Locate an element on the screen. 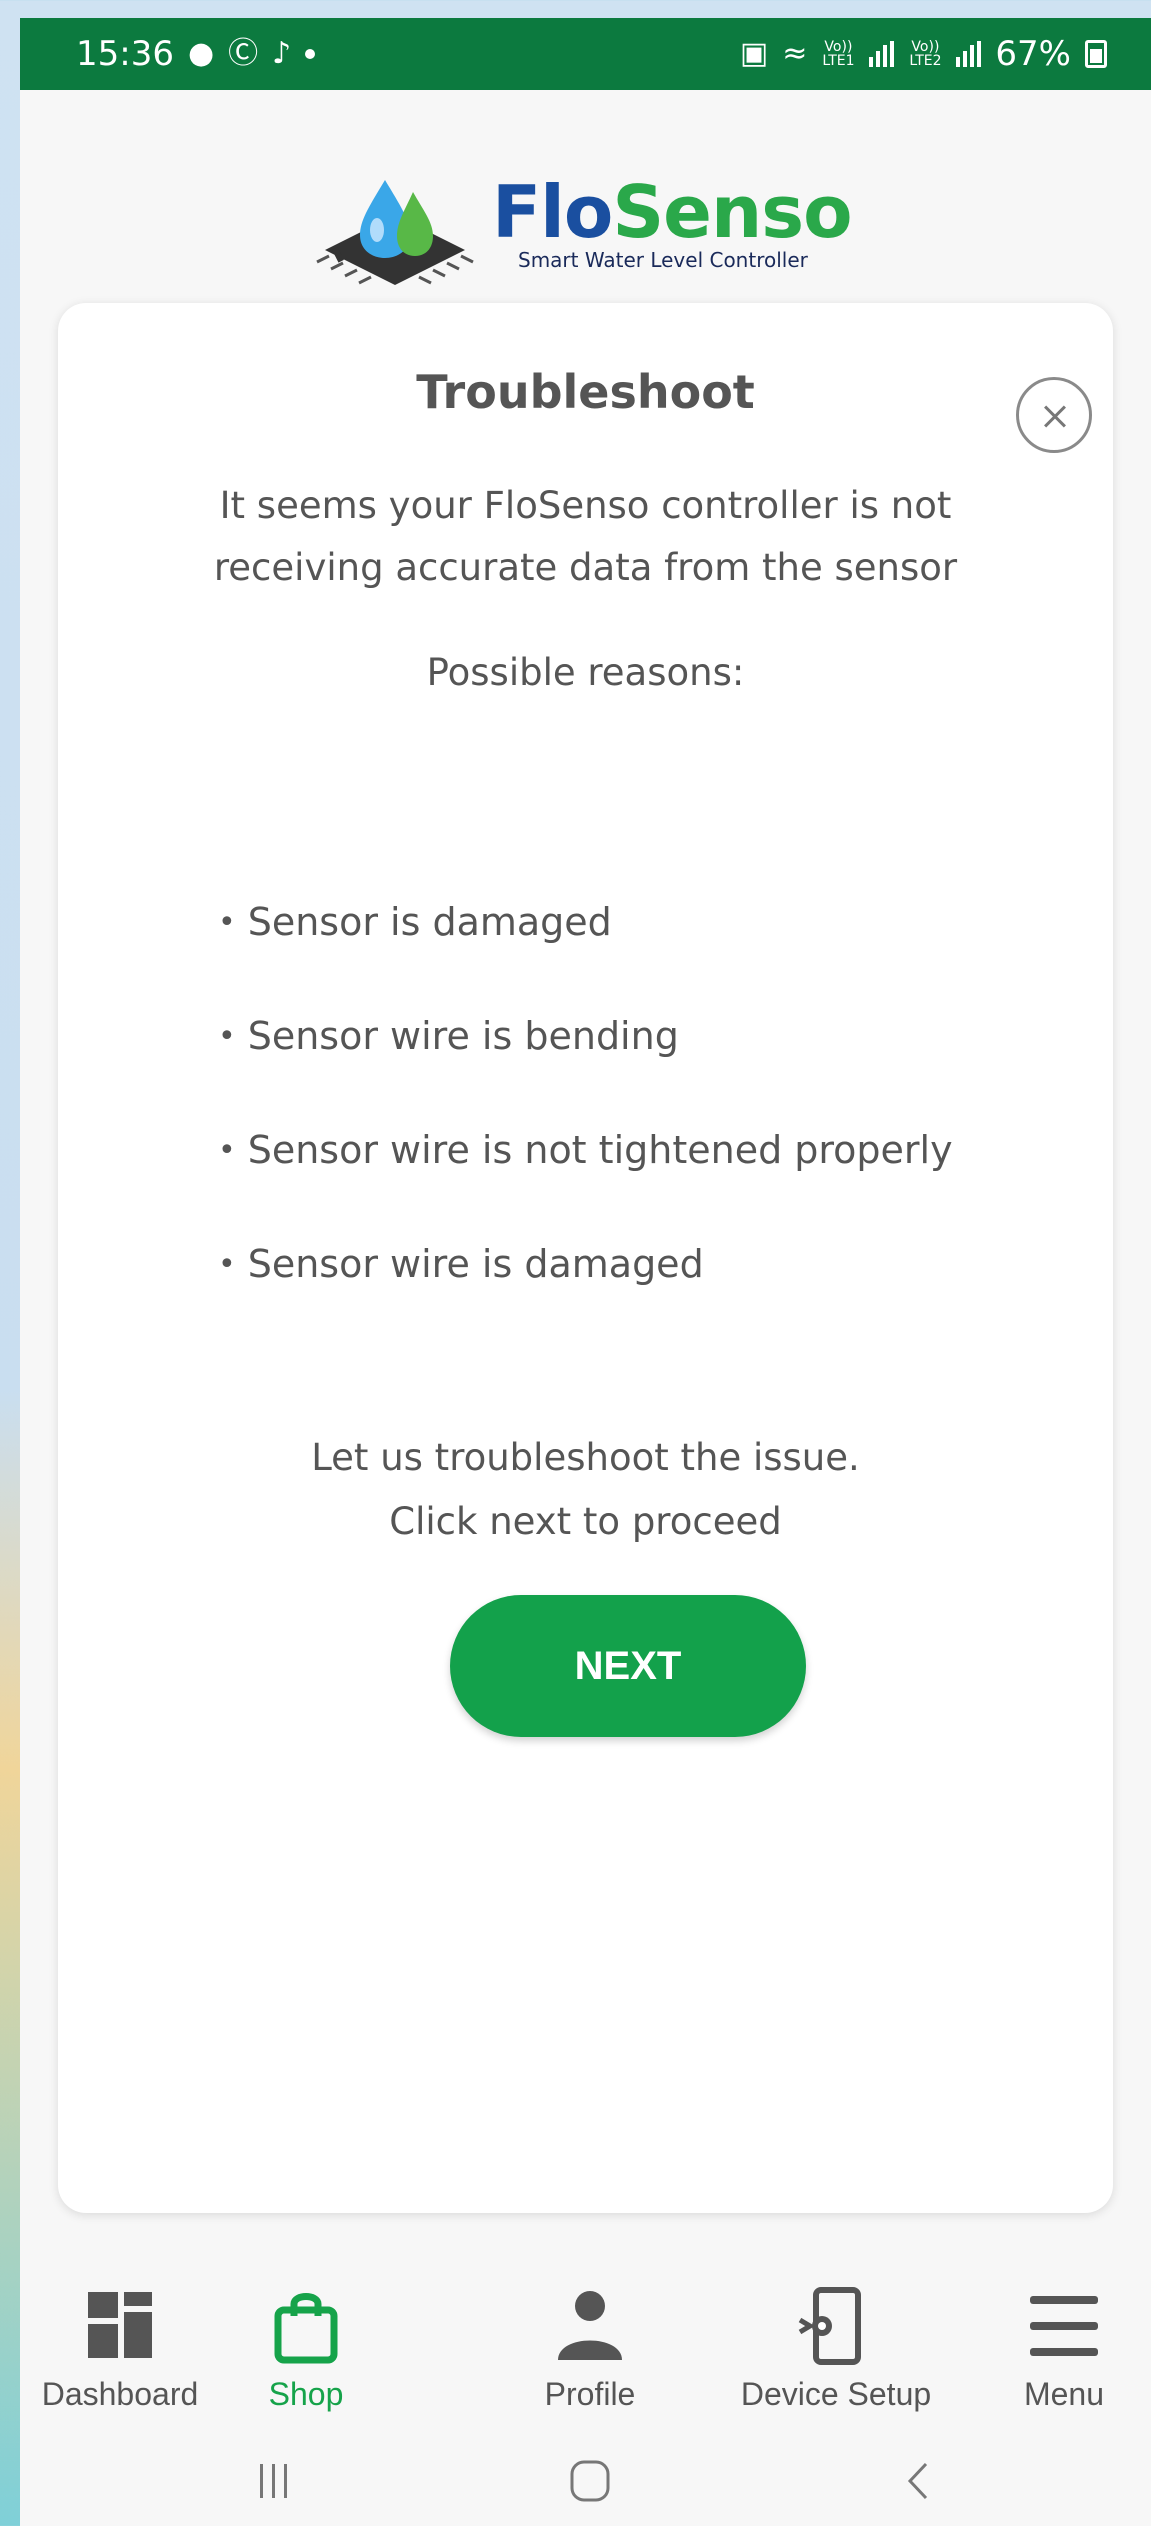 The height and width of the screenshot is (2526, 1151). close-icon is located at coordinates (1054, 415).